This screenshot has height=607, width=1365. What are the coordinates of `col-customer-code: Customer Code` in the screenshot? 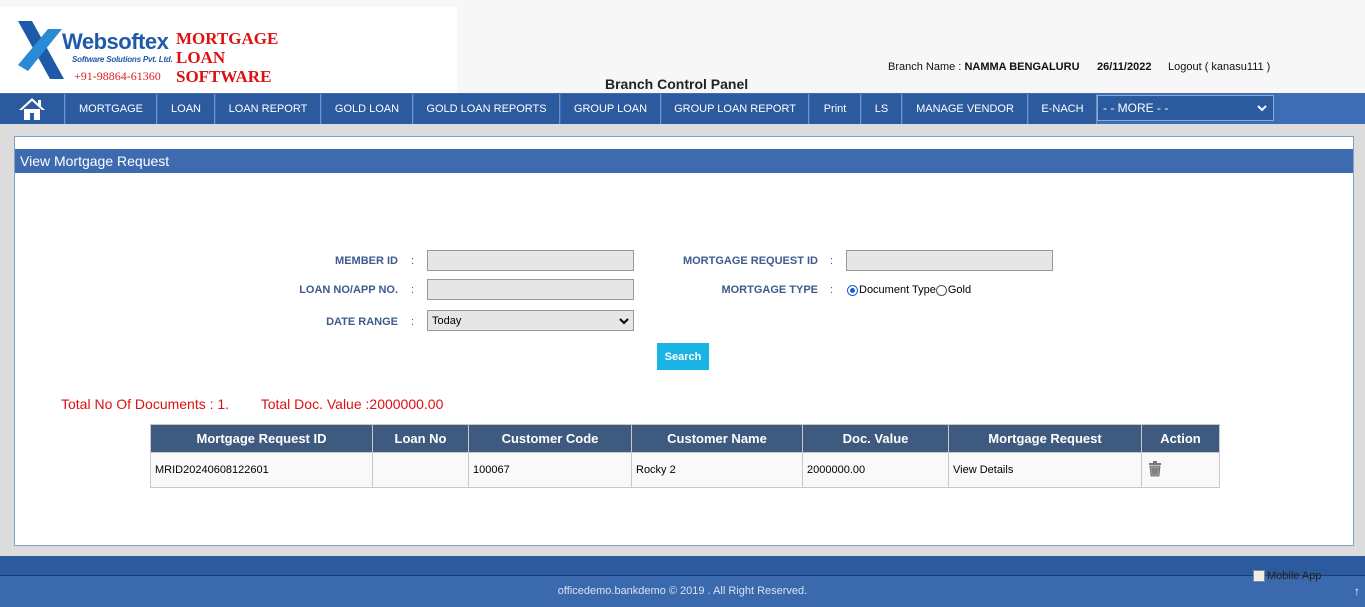 It's located at (550, 438).